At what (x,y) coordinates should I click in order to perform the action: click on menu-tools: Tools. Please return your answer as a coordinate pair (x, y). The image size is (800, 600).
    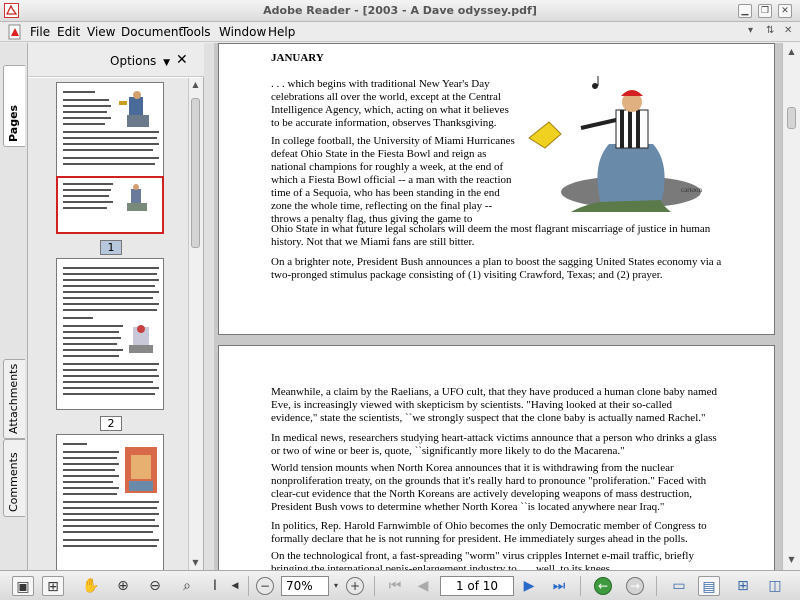
    Looking at the image, I should click on (196, 32).